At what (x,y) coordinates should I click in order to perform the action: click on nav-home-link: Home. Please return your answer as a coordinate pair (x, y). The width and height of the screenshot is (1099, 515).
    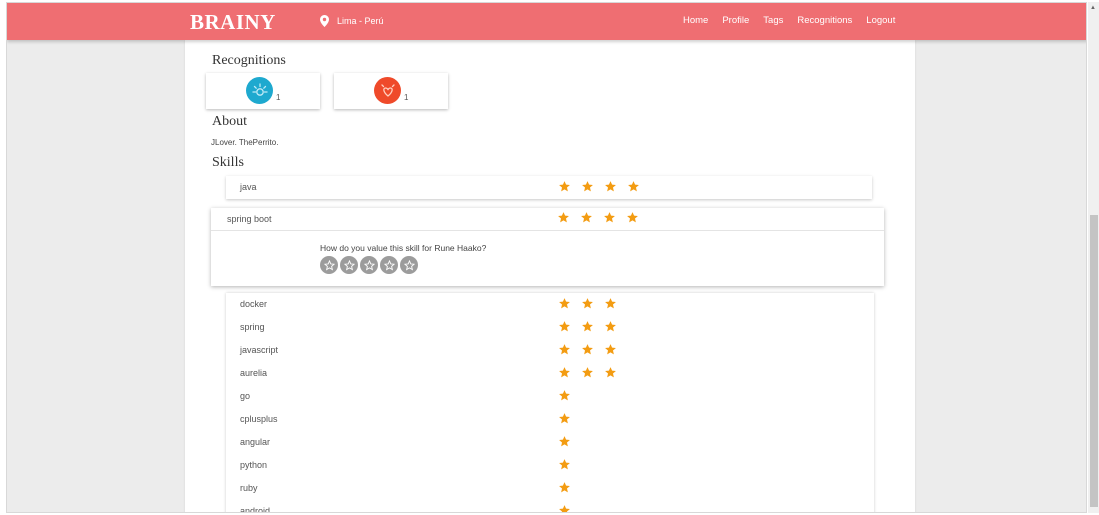
    Looking at the image, I should click on (695, 20).